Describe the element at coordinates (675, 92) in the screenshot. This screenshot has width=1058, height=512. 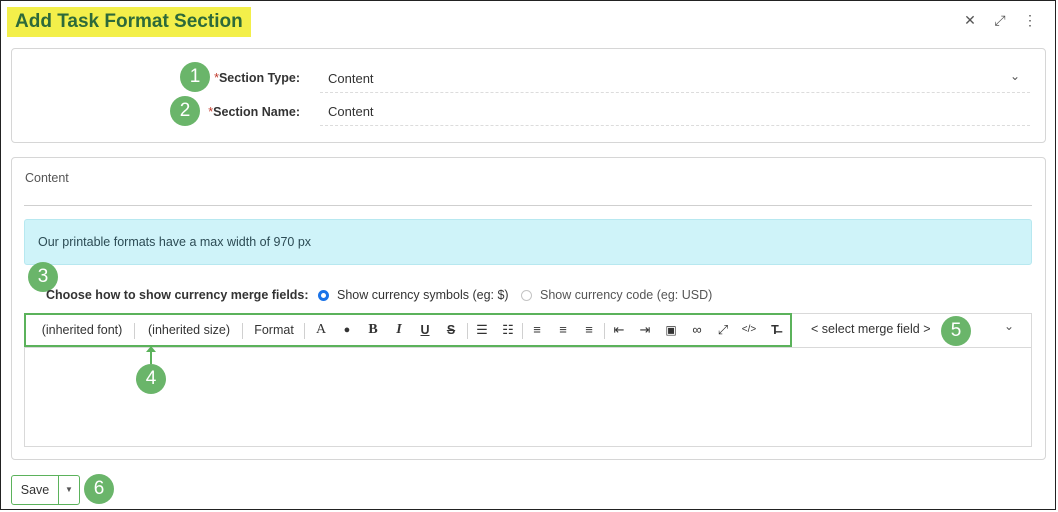
I see `section-type-underline` at that location.